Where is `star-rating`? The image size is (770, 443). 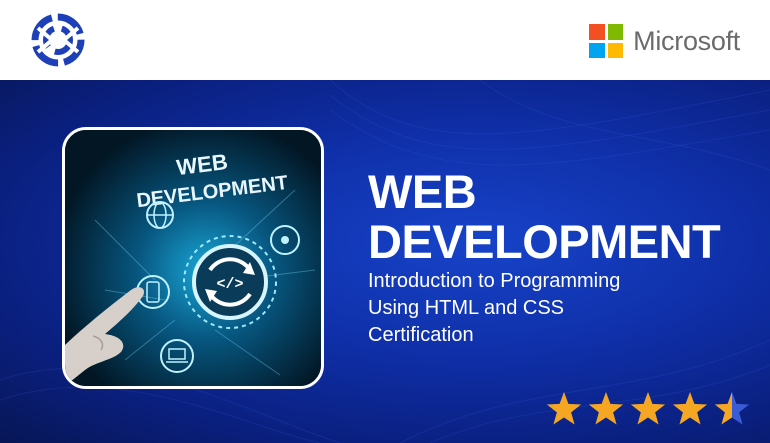
star-rating is located at coordinates (648, 408).